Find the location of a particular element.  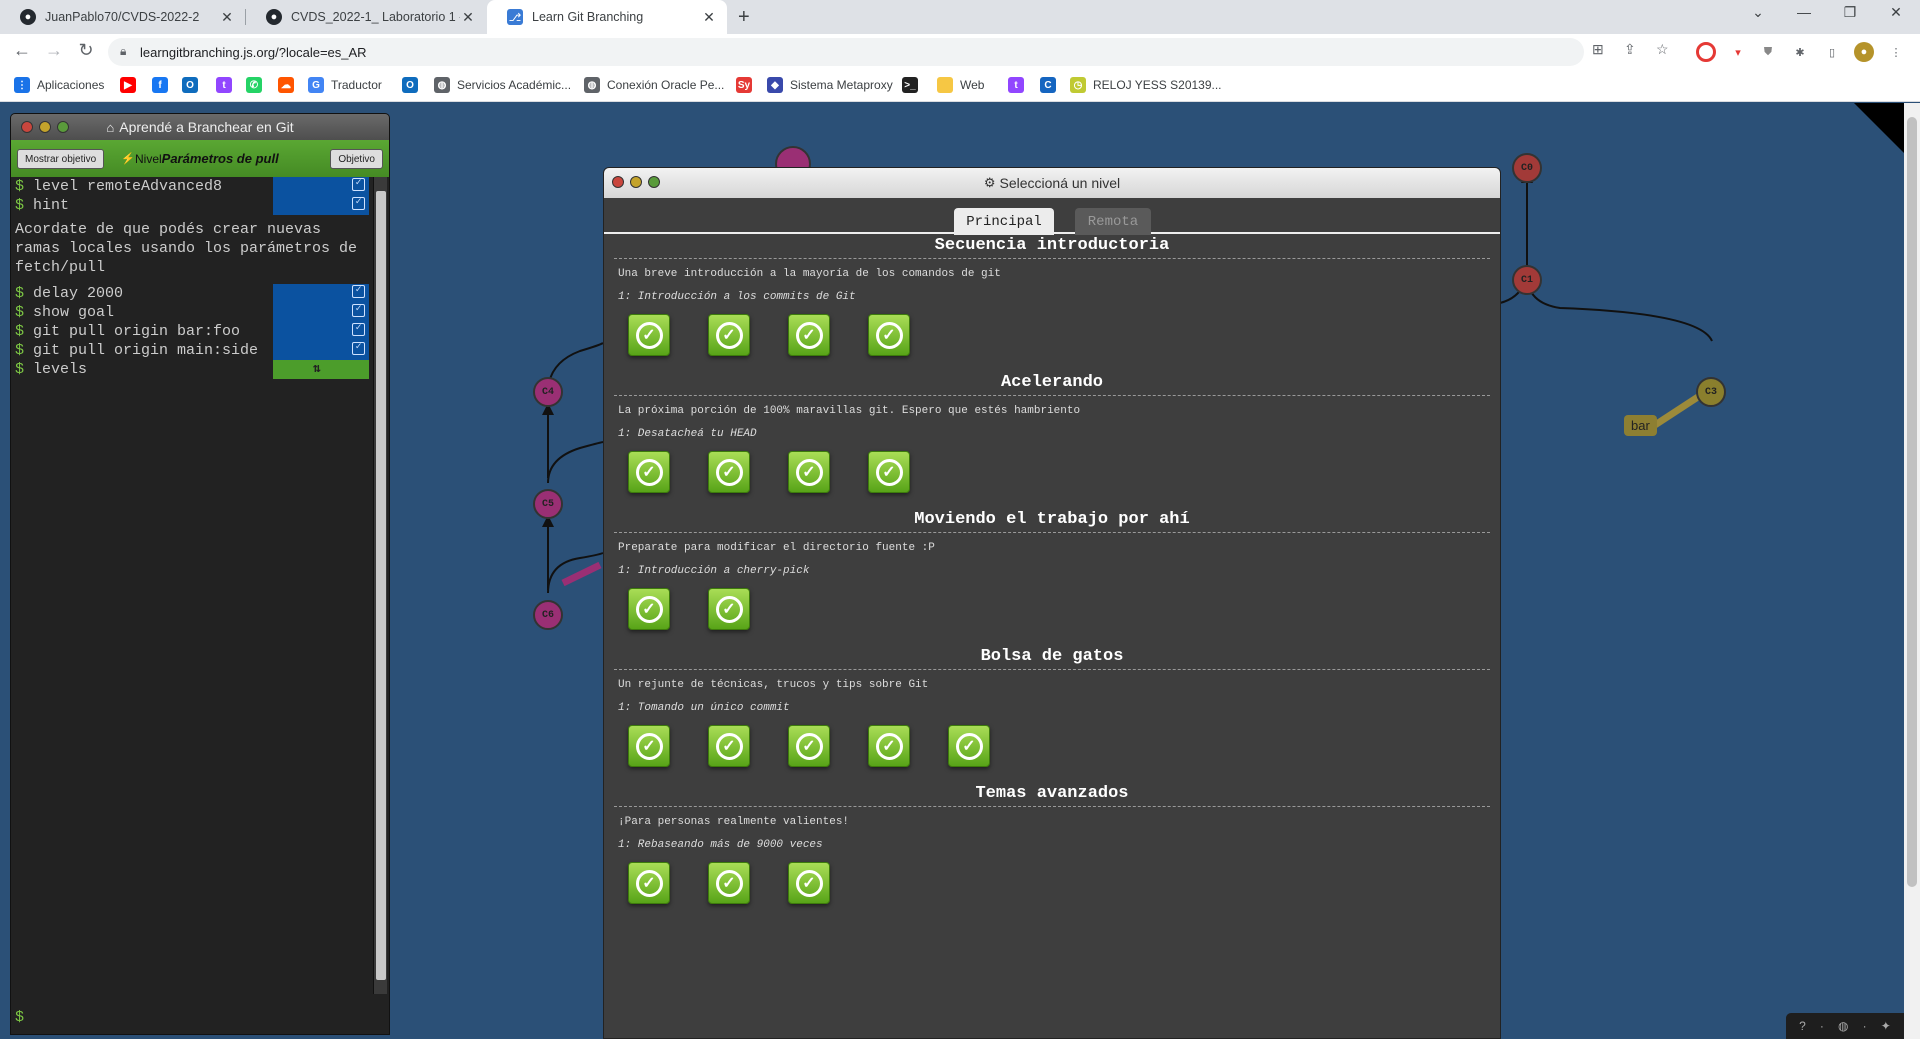

browser-tab-laboratorio: ● CVDS_2022-1_ Laboratorio 1 - In ✕ is located at coordinates (366, 17).